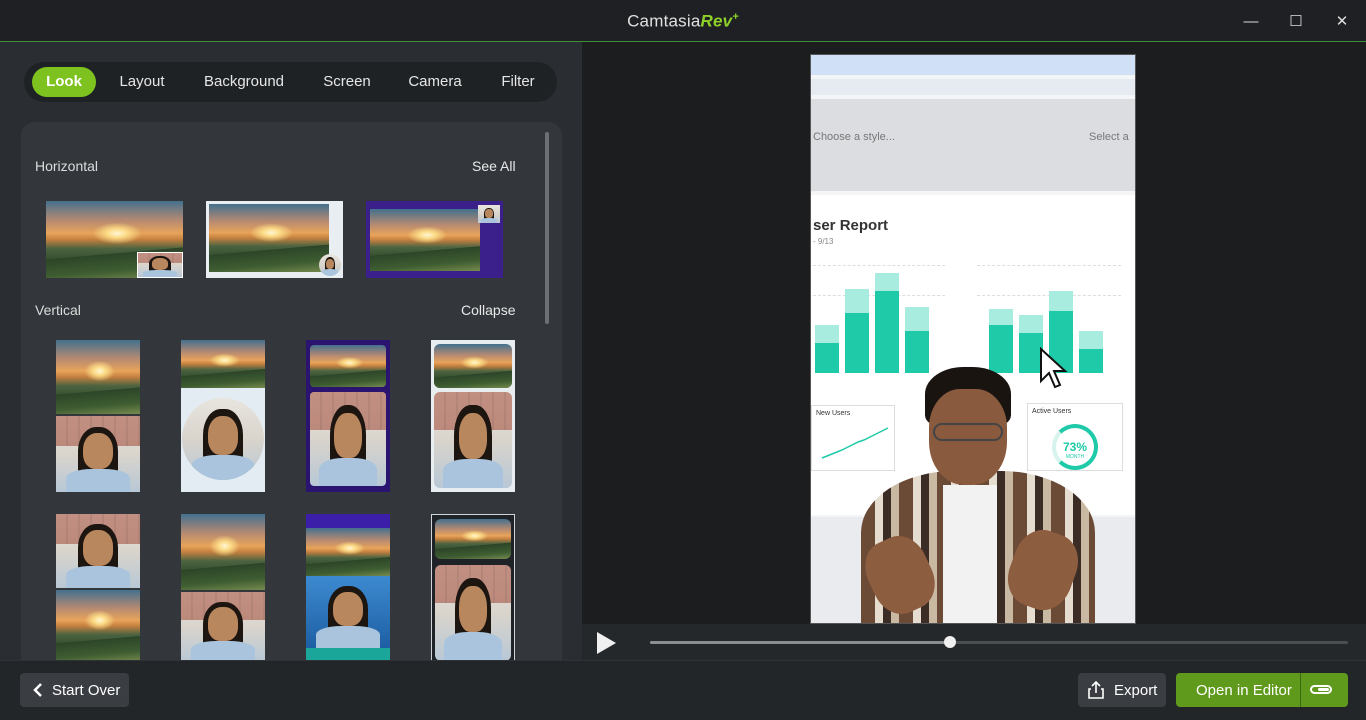 This screenshot has height=720, width=1366. I want to click on app-title: CamtasiaRev+, so click(683, 21).